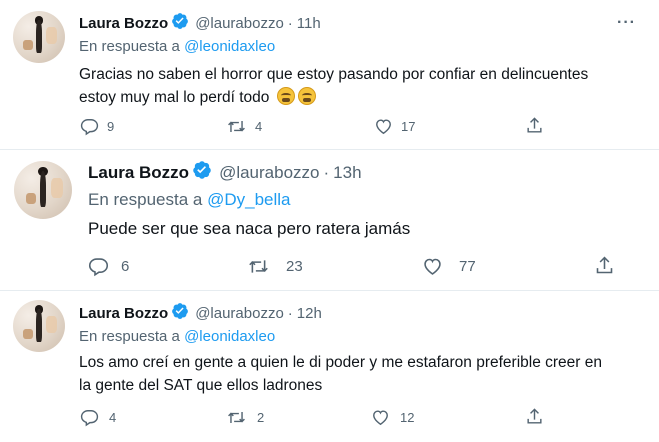 Image resolution: width=659 pixels, height=442 pixels. I want to click on retweet-button: 2, so click(245, 417).